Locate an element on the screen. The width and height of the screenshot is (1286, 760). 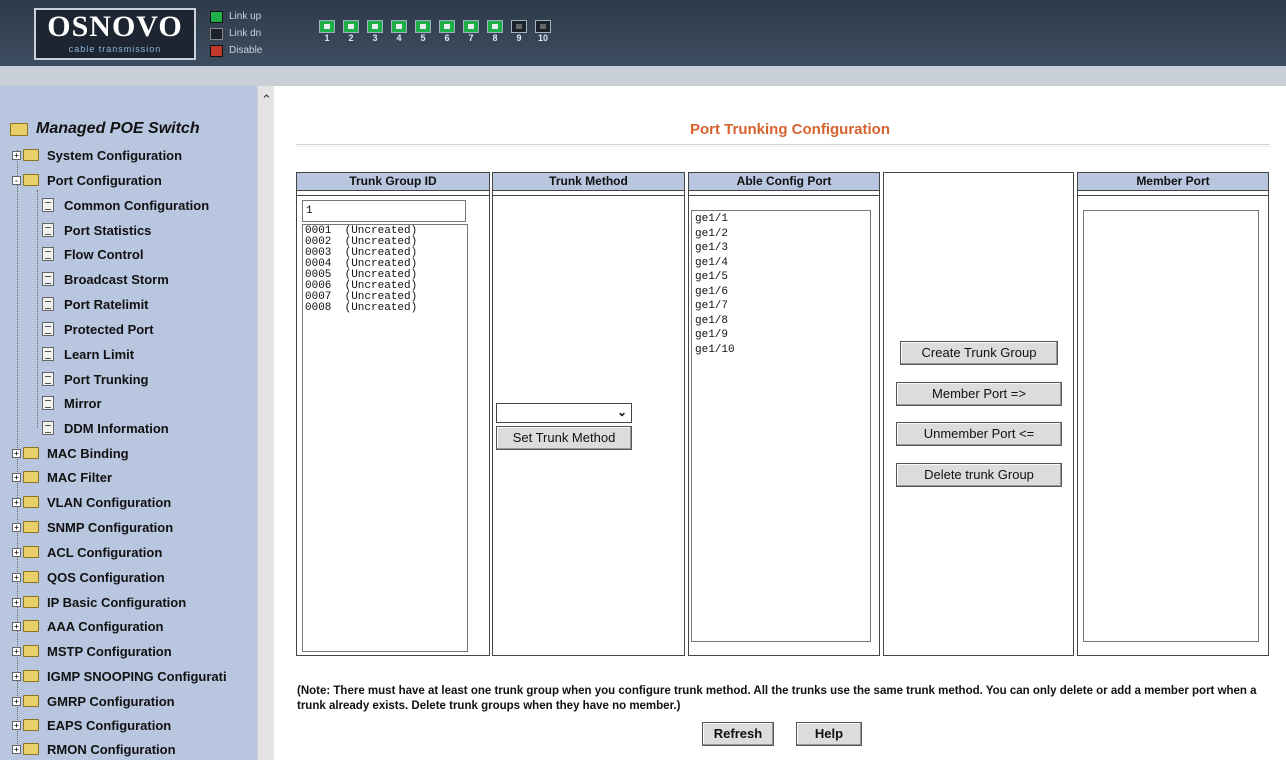
list-item: ge1/2 is located at coordinates (781, 236).